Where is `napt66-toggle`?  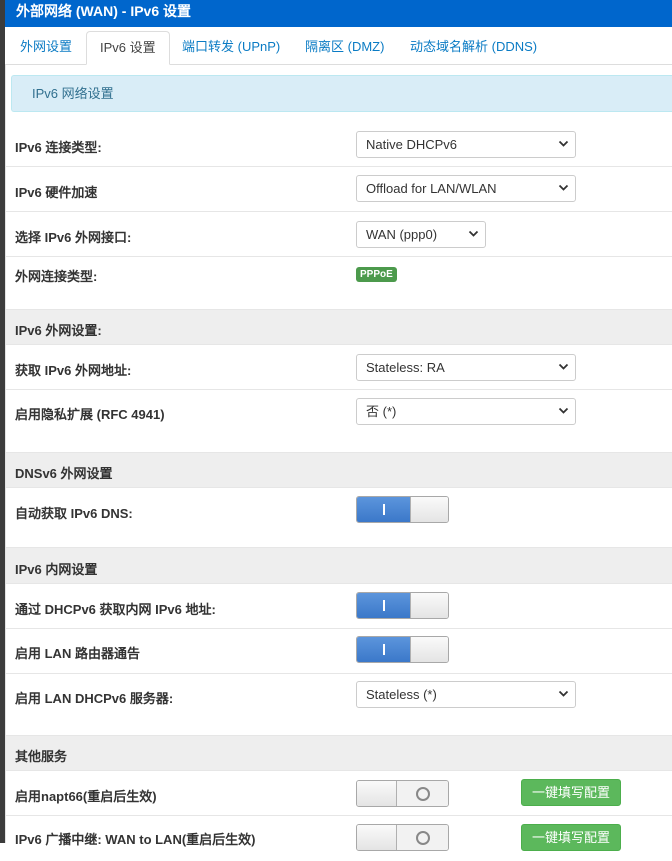
napt66-toggle is located at coordinates (402, 793).